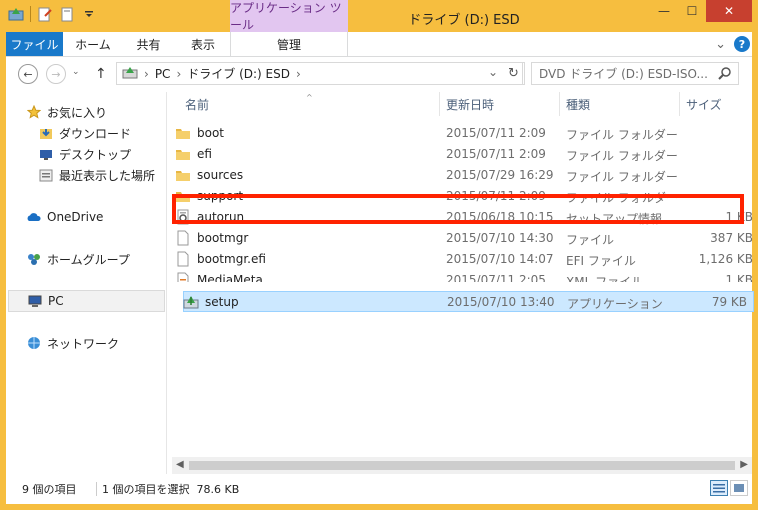 The width and height of the screenshot is (758, 510). Describe the element at coordinates (458, 209) in the screenshot. I see `highlight-box` at that location.